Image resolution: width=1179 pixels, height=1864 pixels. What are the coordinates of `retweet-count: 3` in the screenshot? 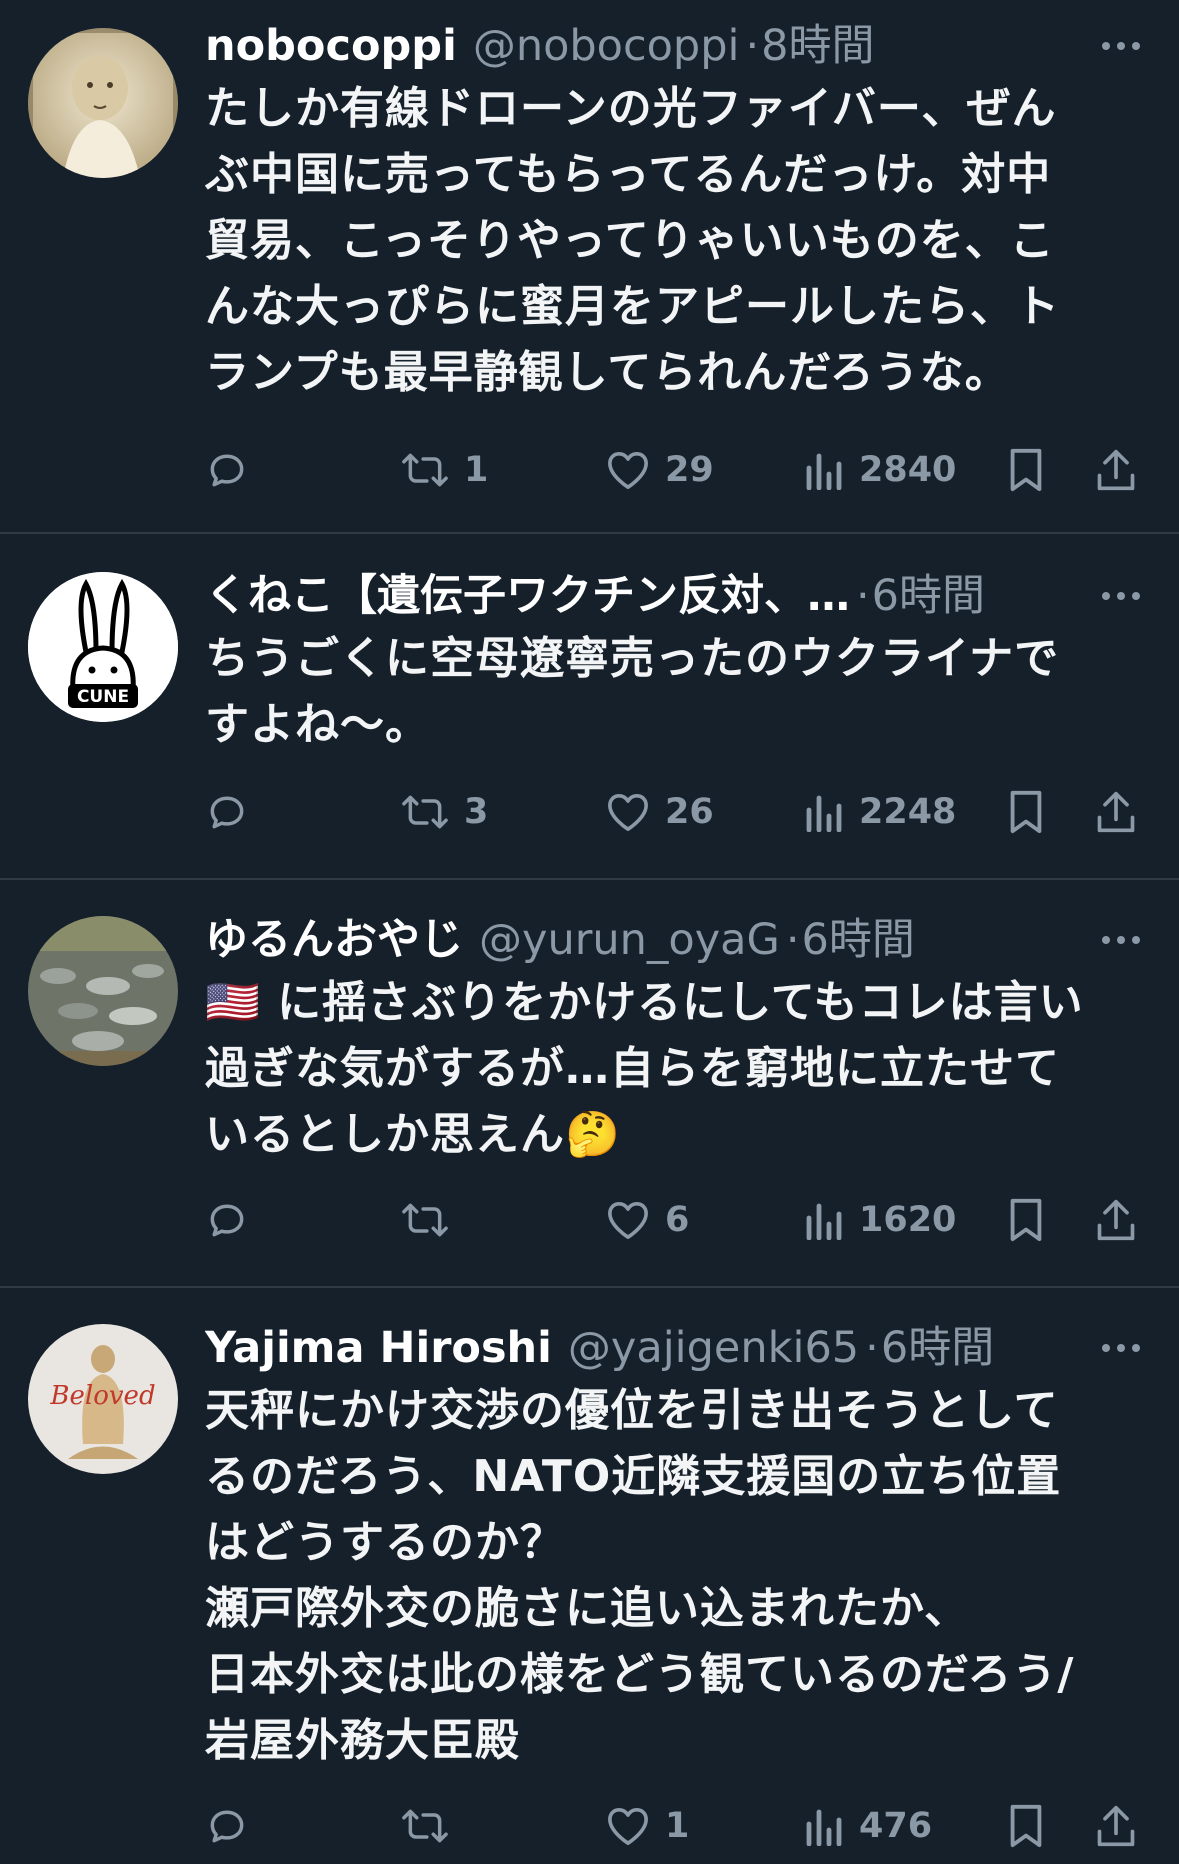 It's located at (476, 812).